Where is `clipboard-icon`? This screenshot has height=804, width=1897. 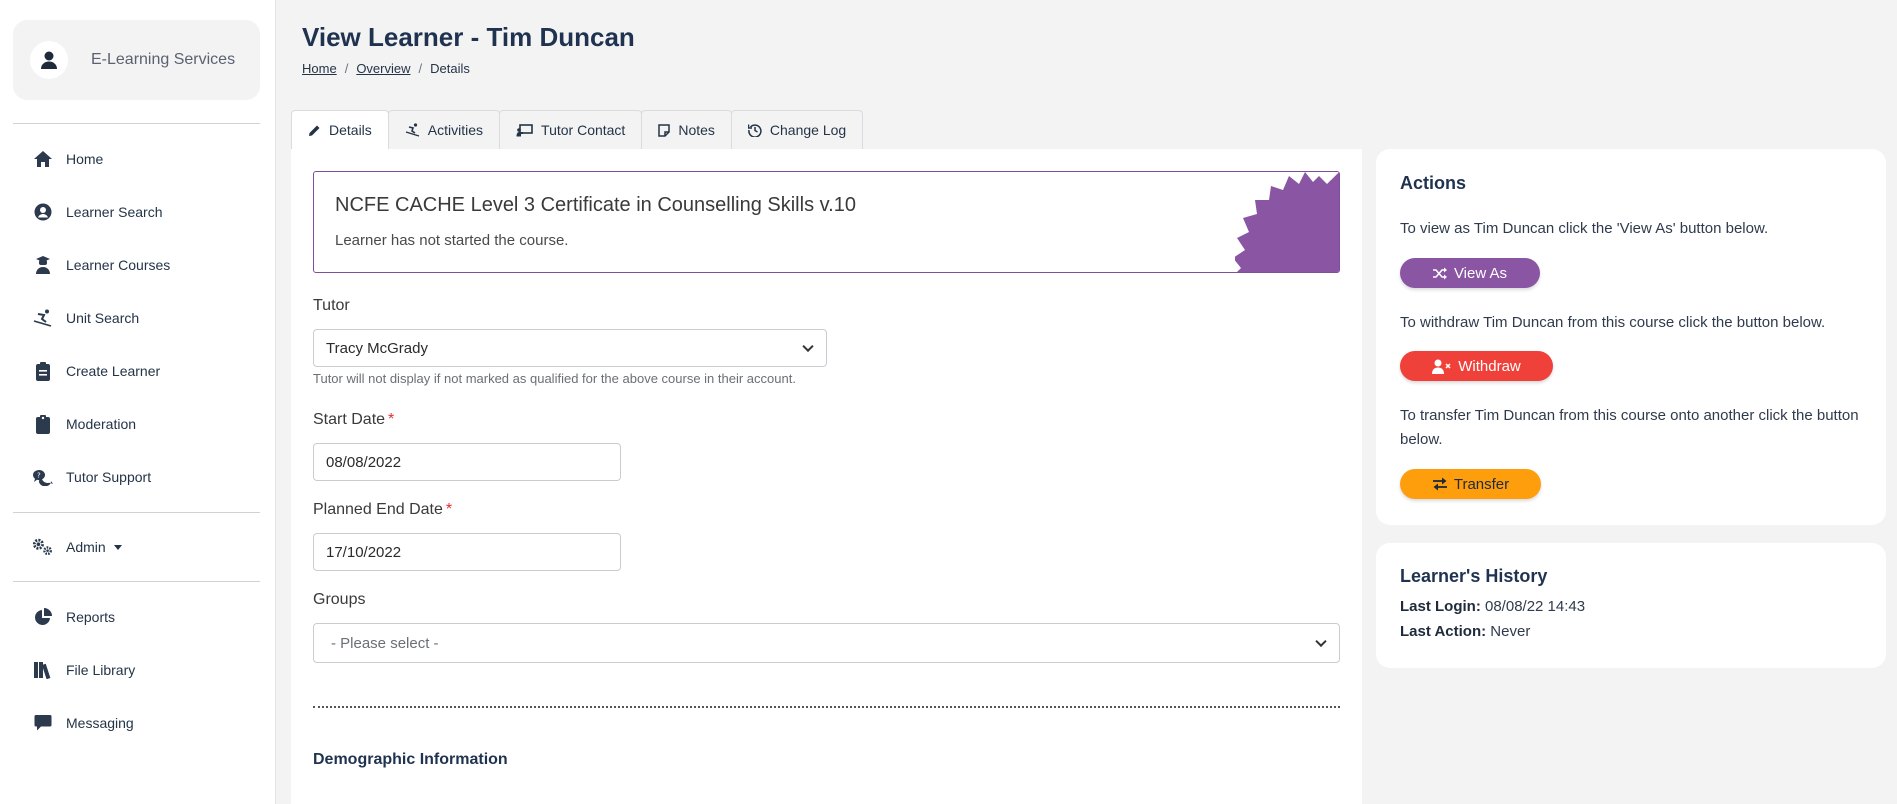 clipboard-icon is located at coordinates (43, 424).